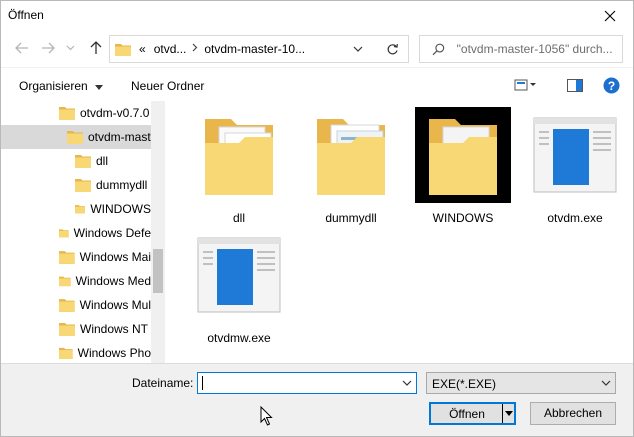  I want to click on view-icon, so click(525, 85).